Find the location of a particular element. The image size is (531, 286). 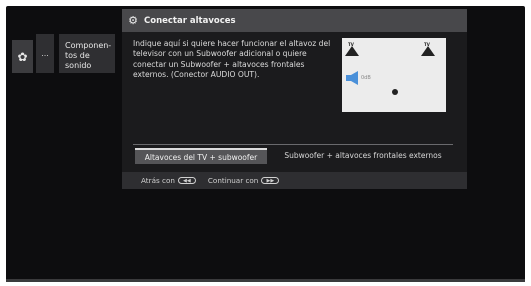

listener-position-marker is located at coordinates (395, 92).